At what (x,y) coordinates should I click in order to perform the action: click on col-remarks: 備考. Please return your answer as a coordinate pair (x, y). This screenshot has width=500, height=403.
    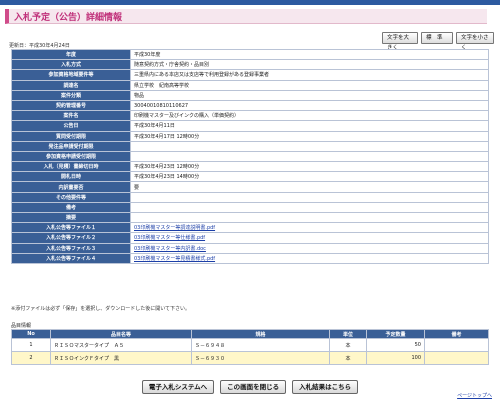
    Looking at the image, I should click on (456, 334).